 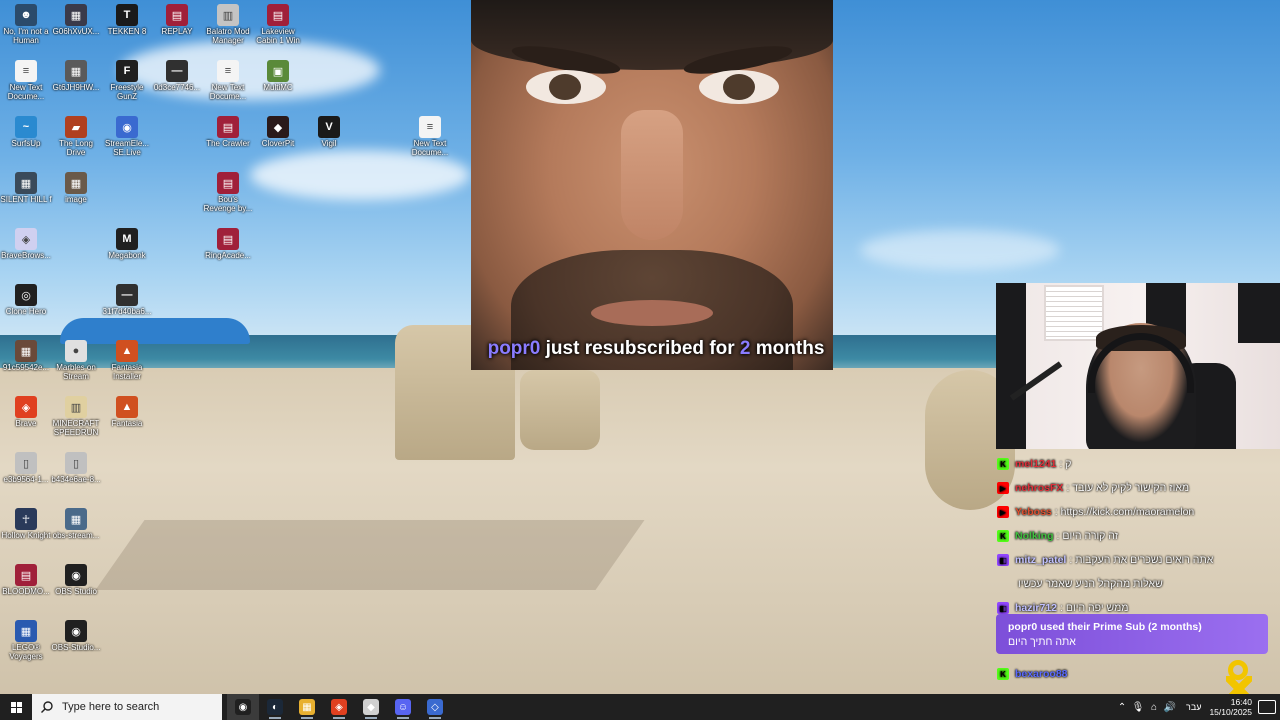 I want to click on notification-center-icon, so click(x=1267, y=707).